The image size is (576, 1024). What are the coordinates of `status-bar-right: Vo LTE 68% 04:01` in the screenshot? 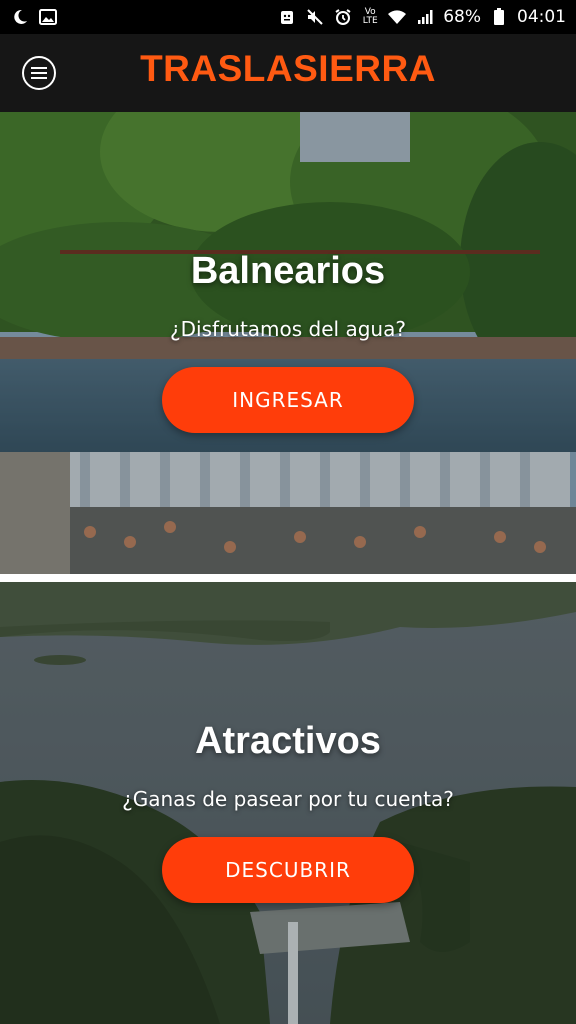 It's located at (421, 17).